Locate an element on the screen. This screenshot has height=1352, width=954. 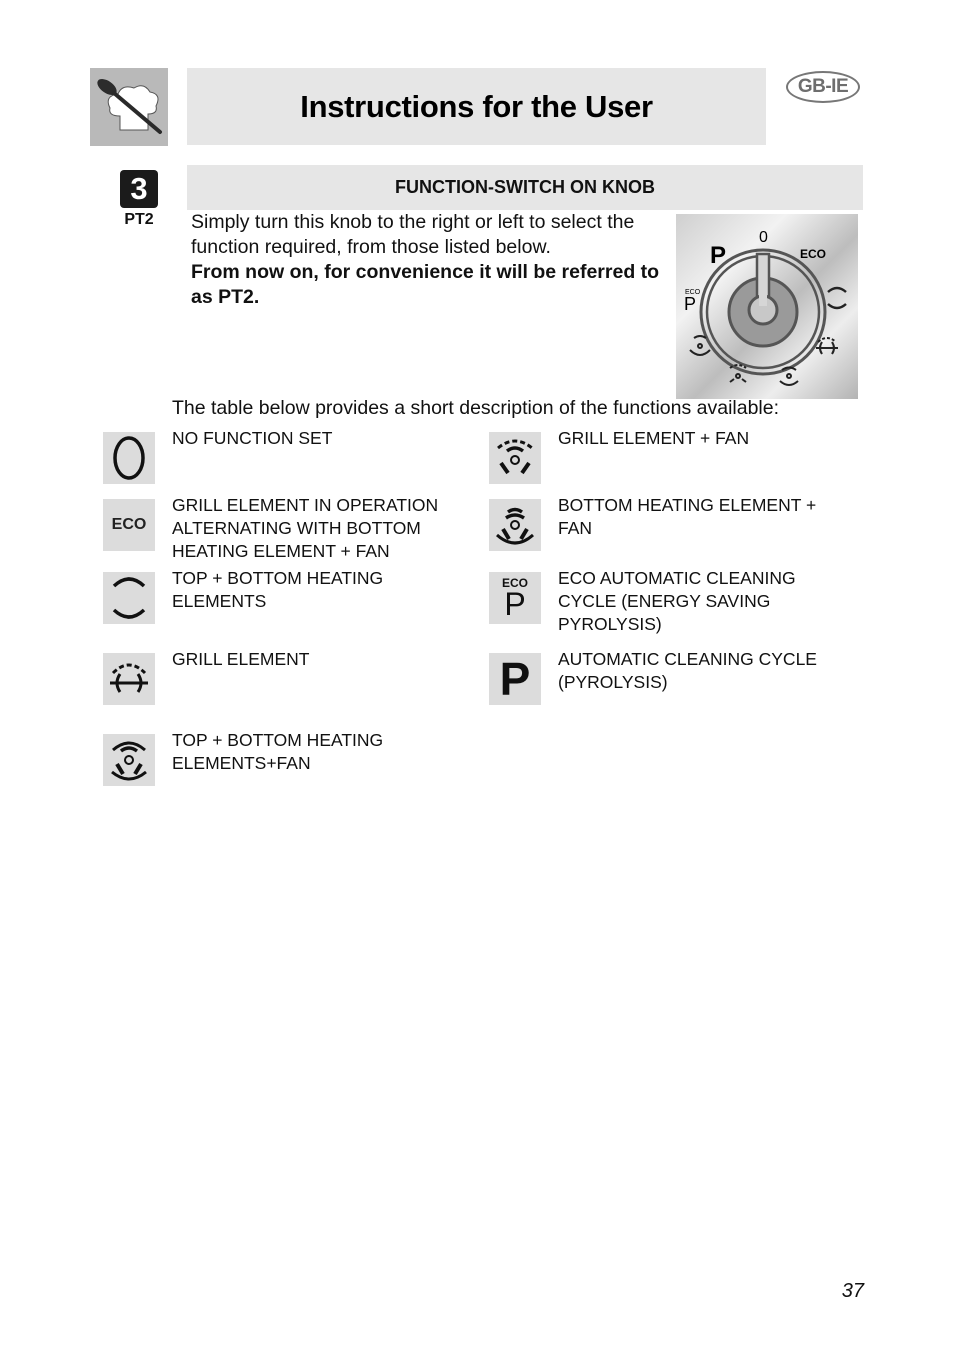
language-badge: GB-IE is located at coordinates (823, 87).